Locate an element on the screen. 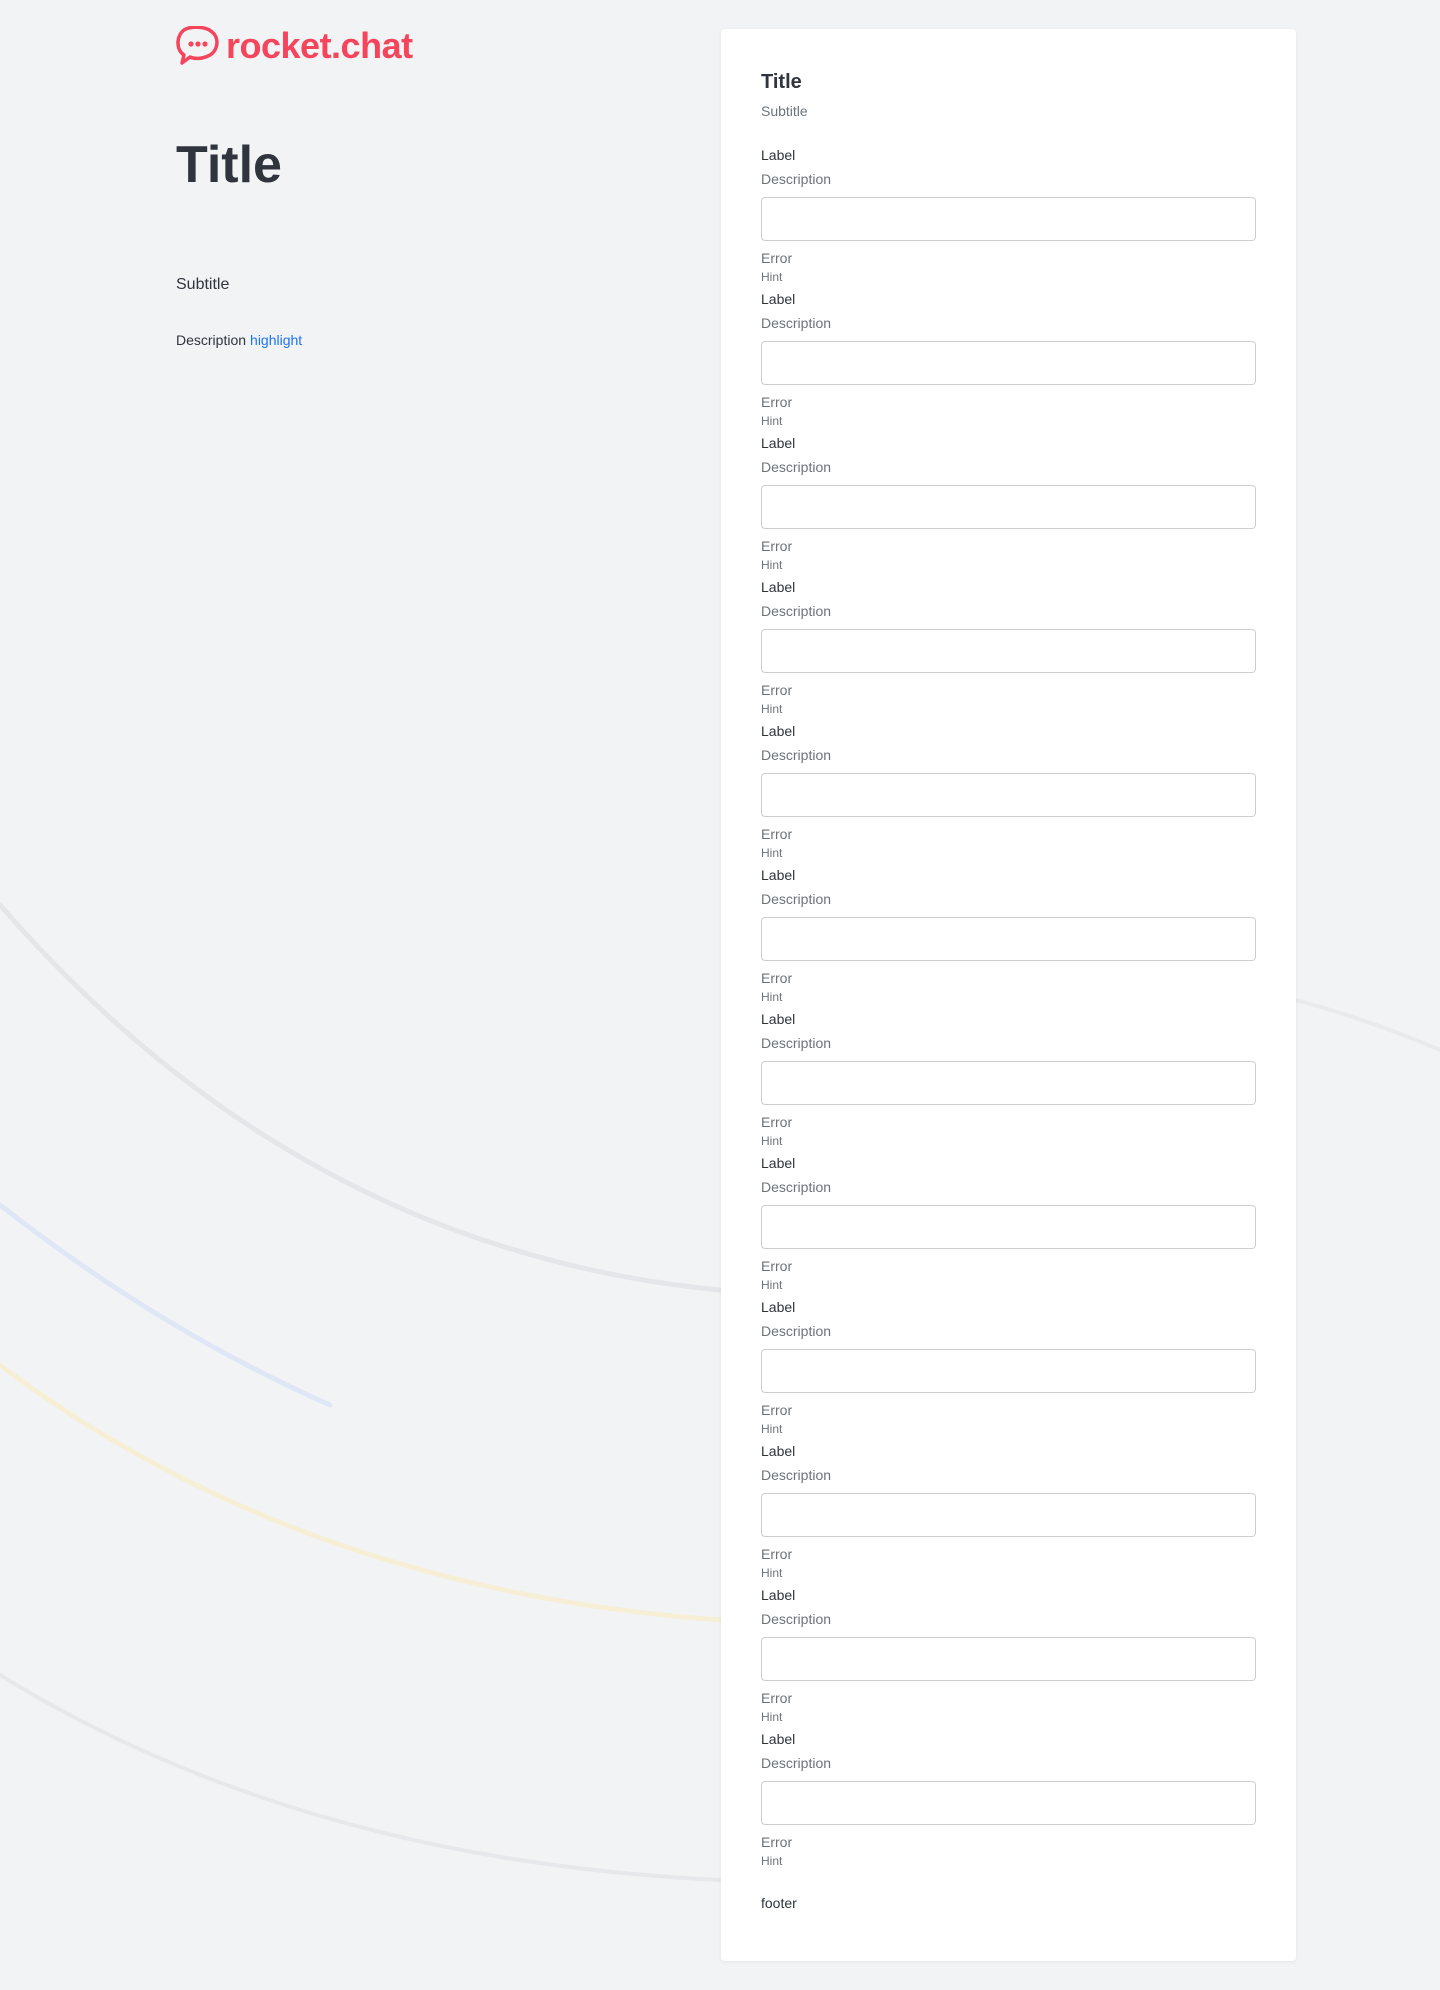 The width and height of the screenshot is (1440, 1990). hero-description: Description highlight is located at coordinates (239, 340).